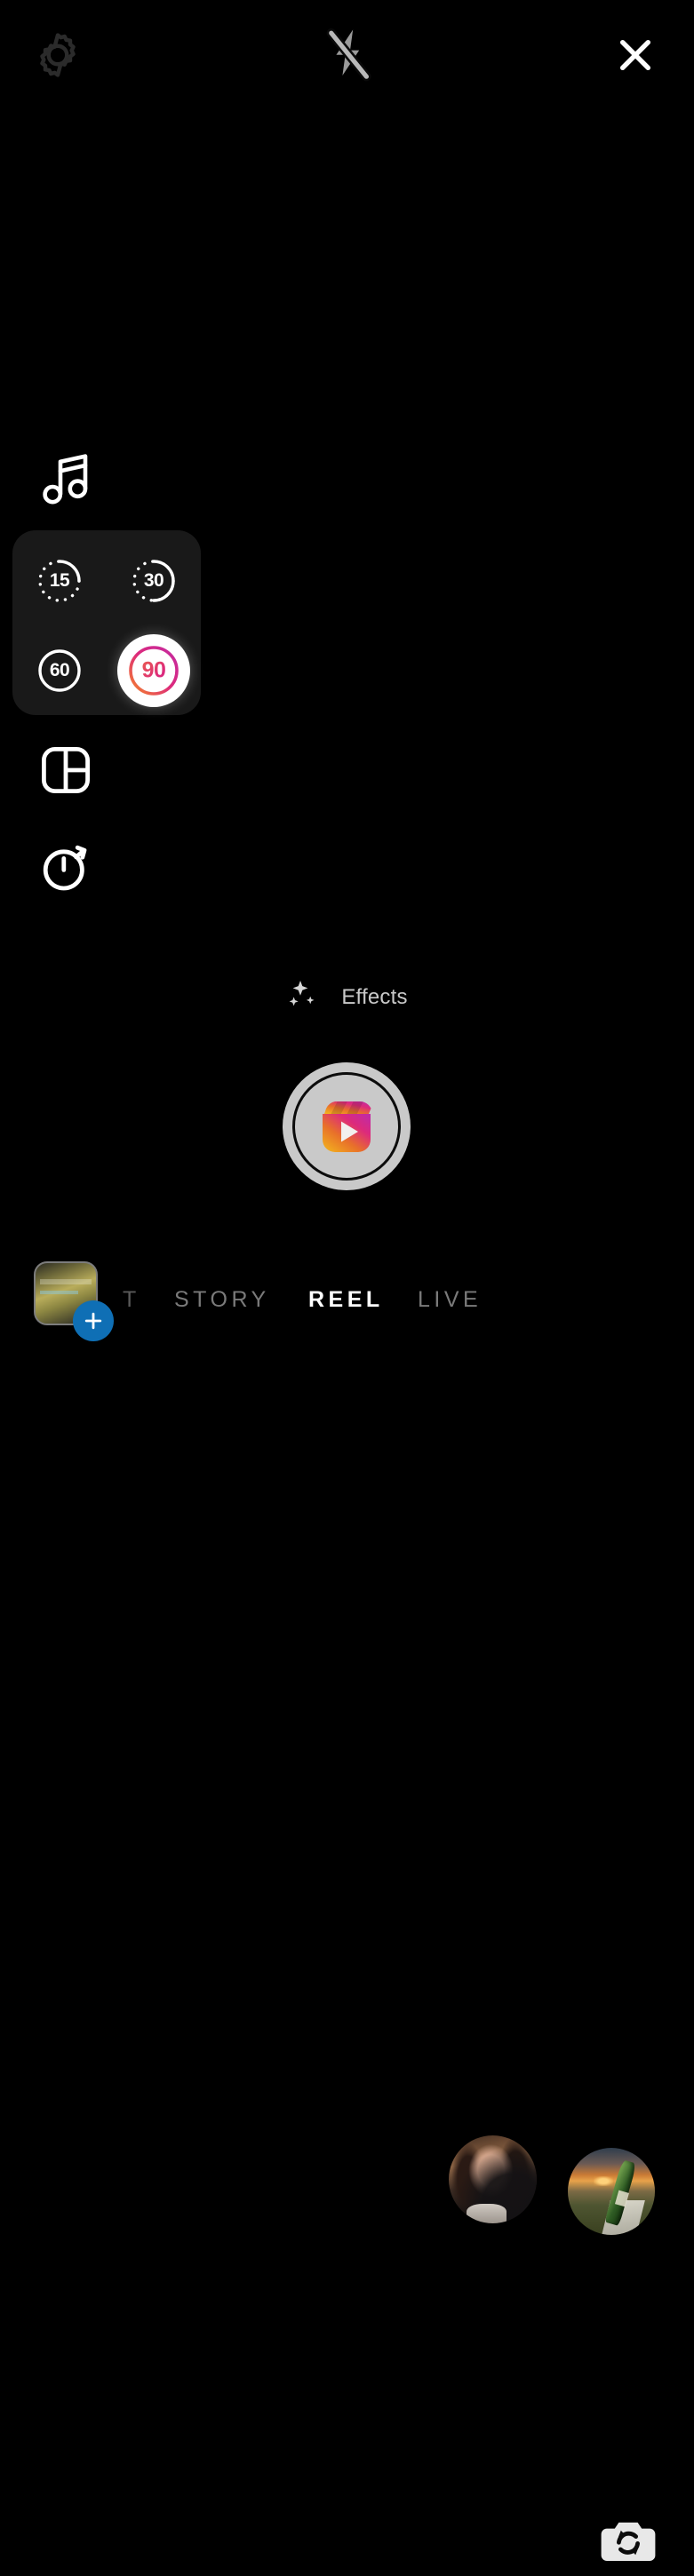 The width and height of the screenshot is (694, 2576). I want to click on duration-option-30: 30, so click(154, 580).